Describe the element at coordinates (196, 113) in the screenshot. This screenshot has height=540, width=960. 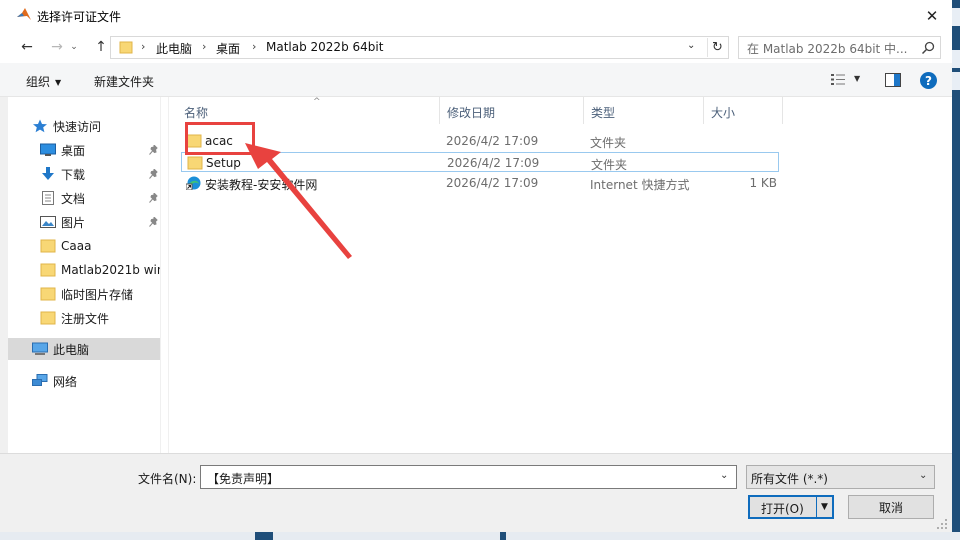
I see `column-label: 名称` at that location.